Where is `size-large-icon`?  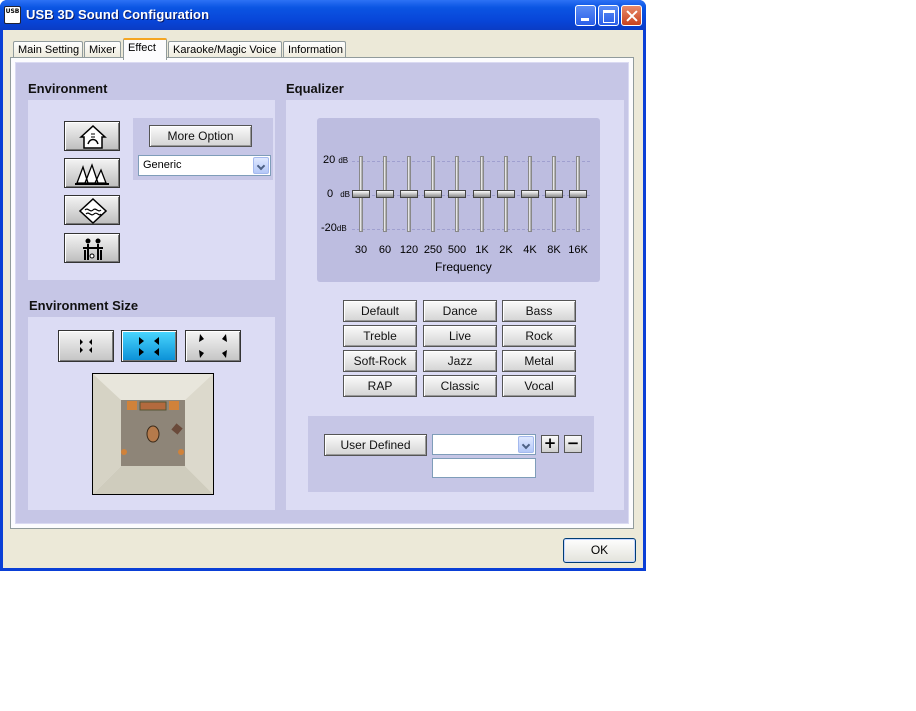 size-large-icon is located at coordinates (213, 346).